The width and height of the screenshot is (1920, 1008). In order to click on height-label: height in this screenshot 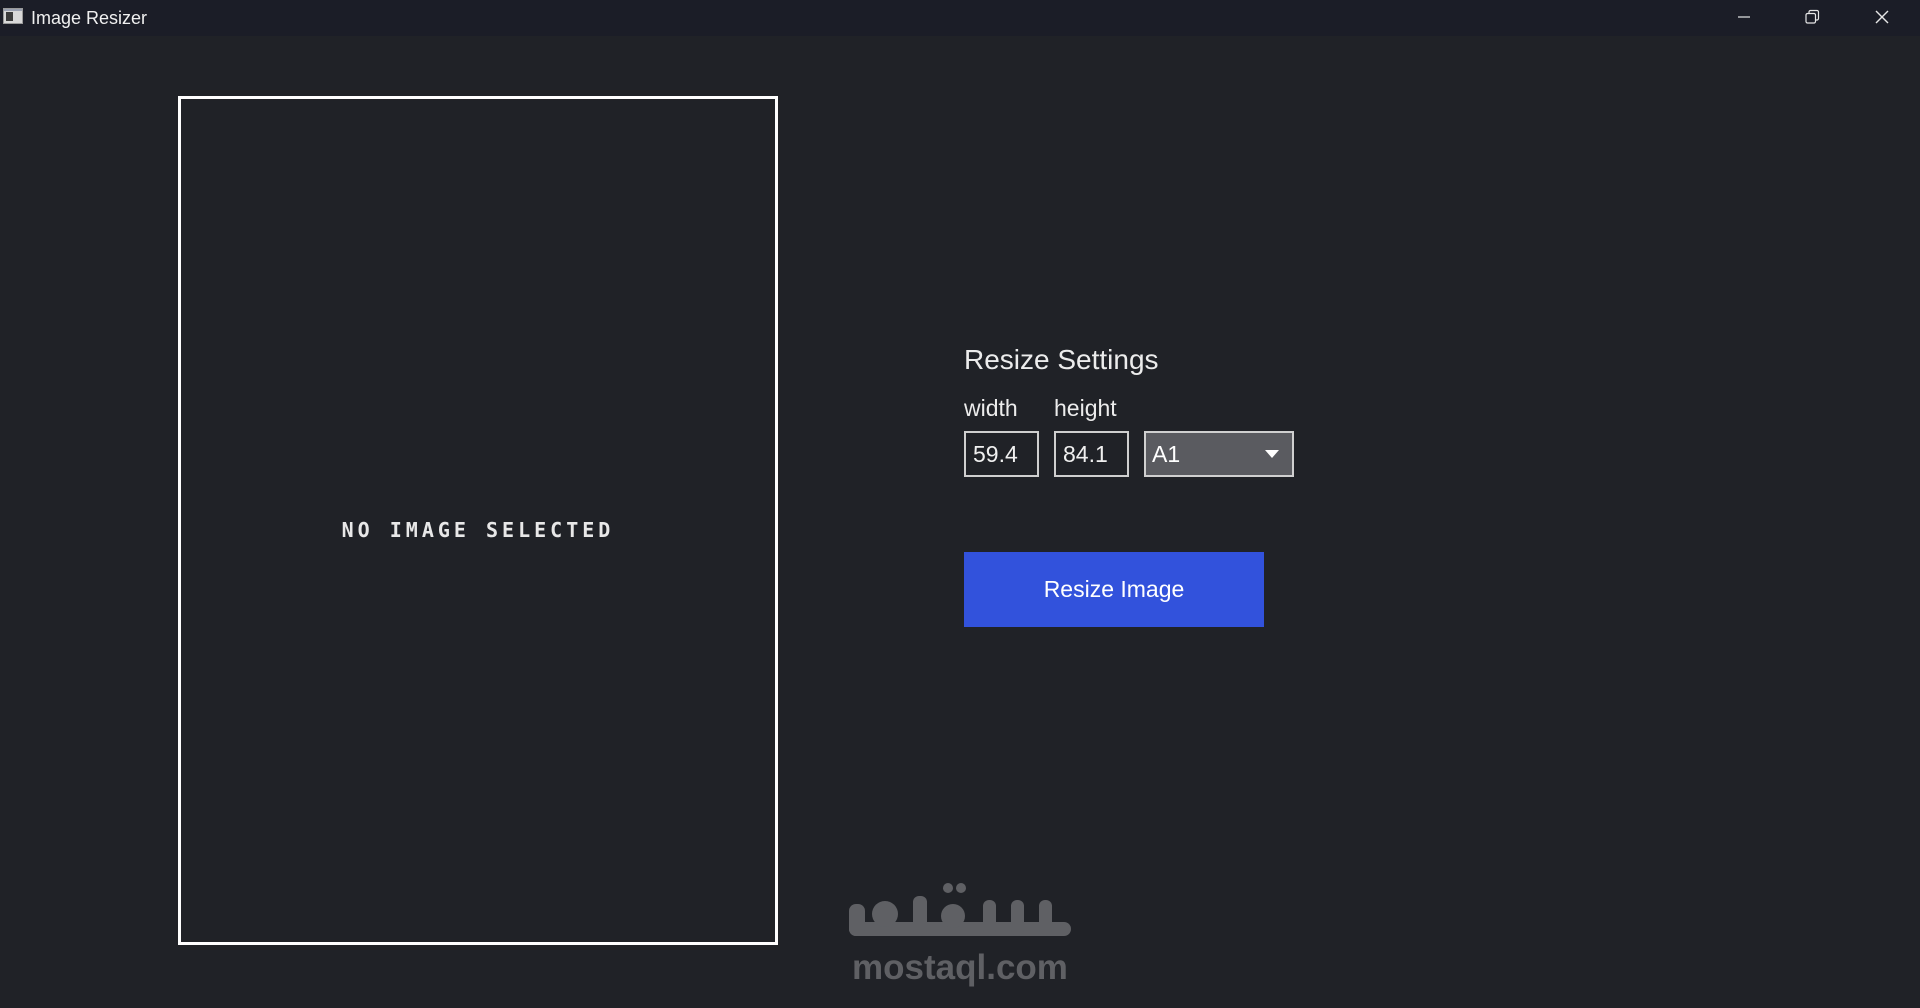, I will do `click(1085, 408)`.